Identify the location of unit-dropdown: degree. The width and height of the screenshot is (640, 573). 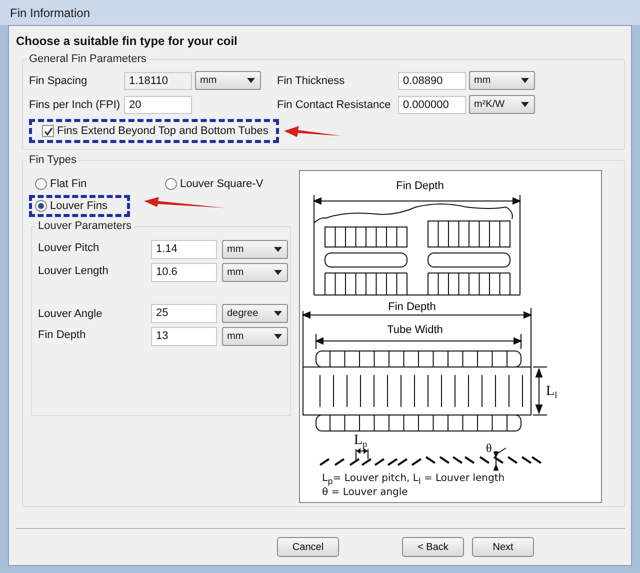
(255, 313).